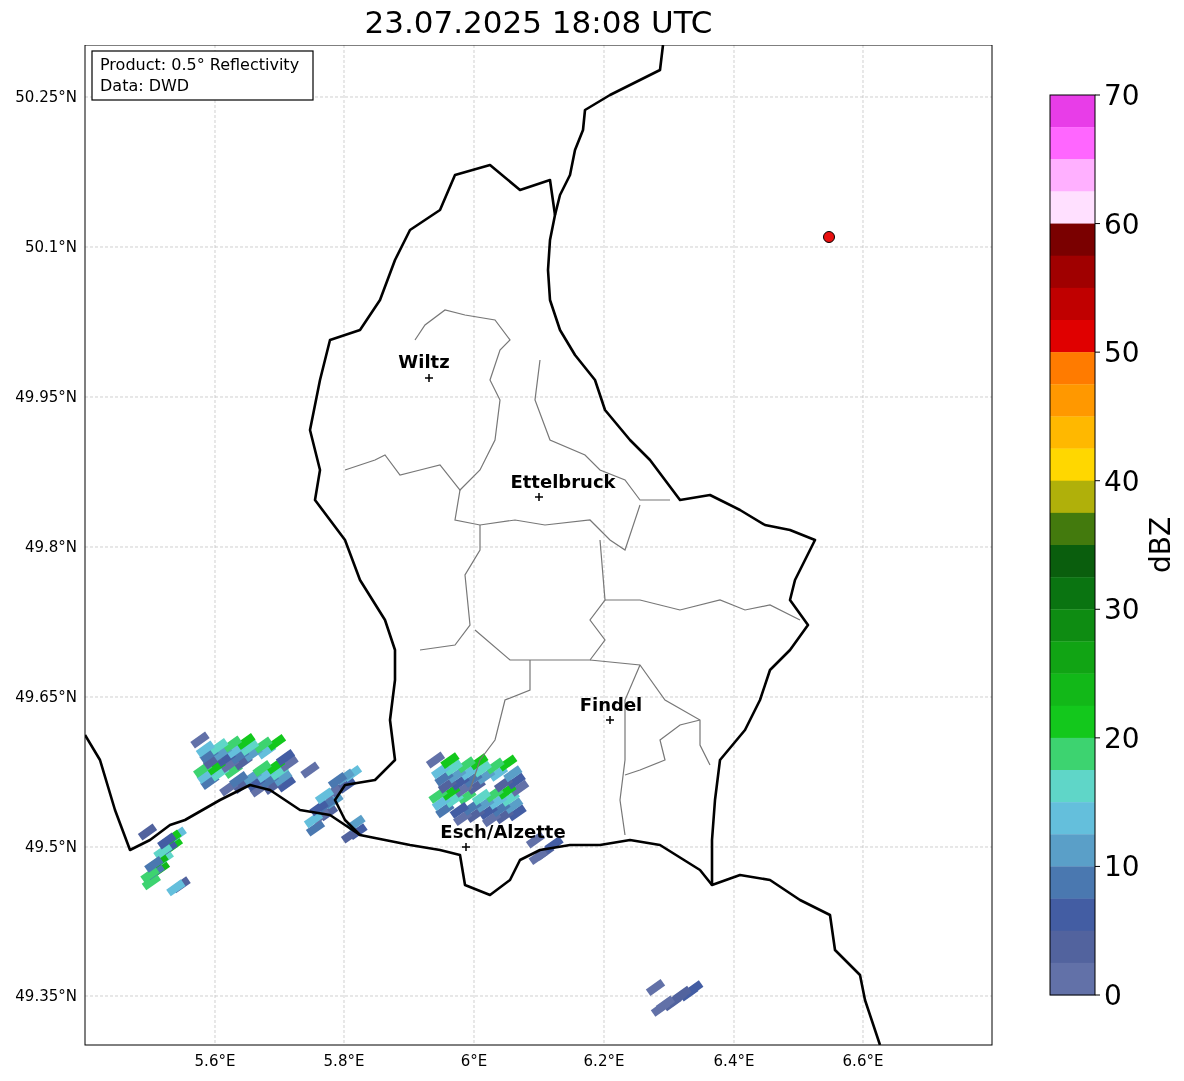  Describe the element at coordinates (863, 1061) in the screenshot. I see `longitude-label: 6.6°E` at that location.